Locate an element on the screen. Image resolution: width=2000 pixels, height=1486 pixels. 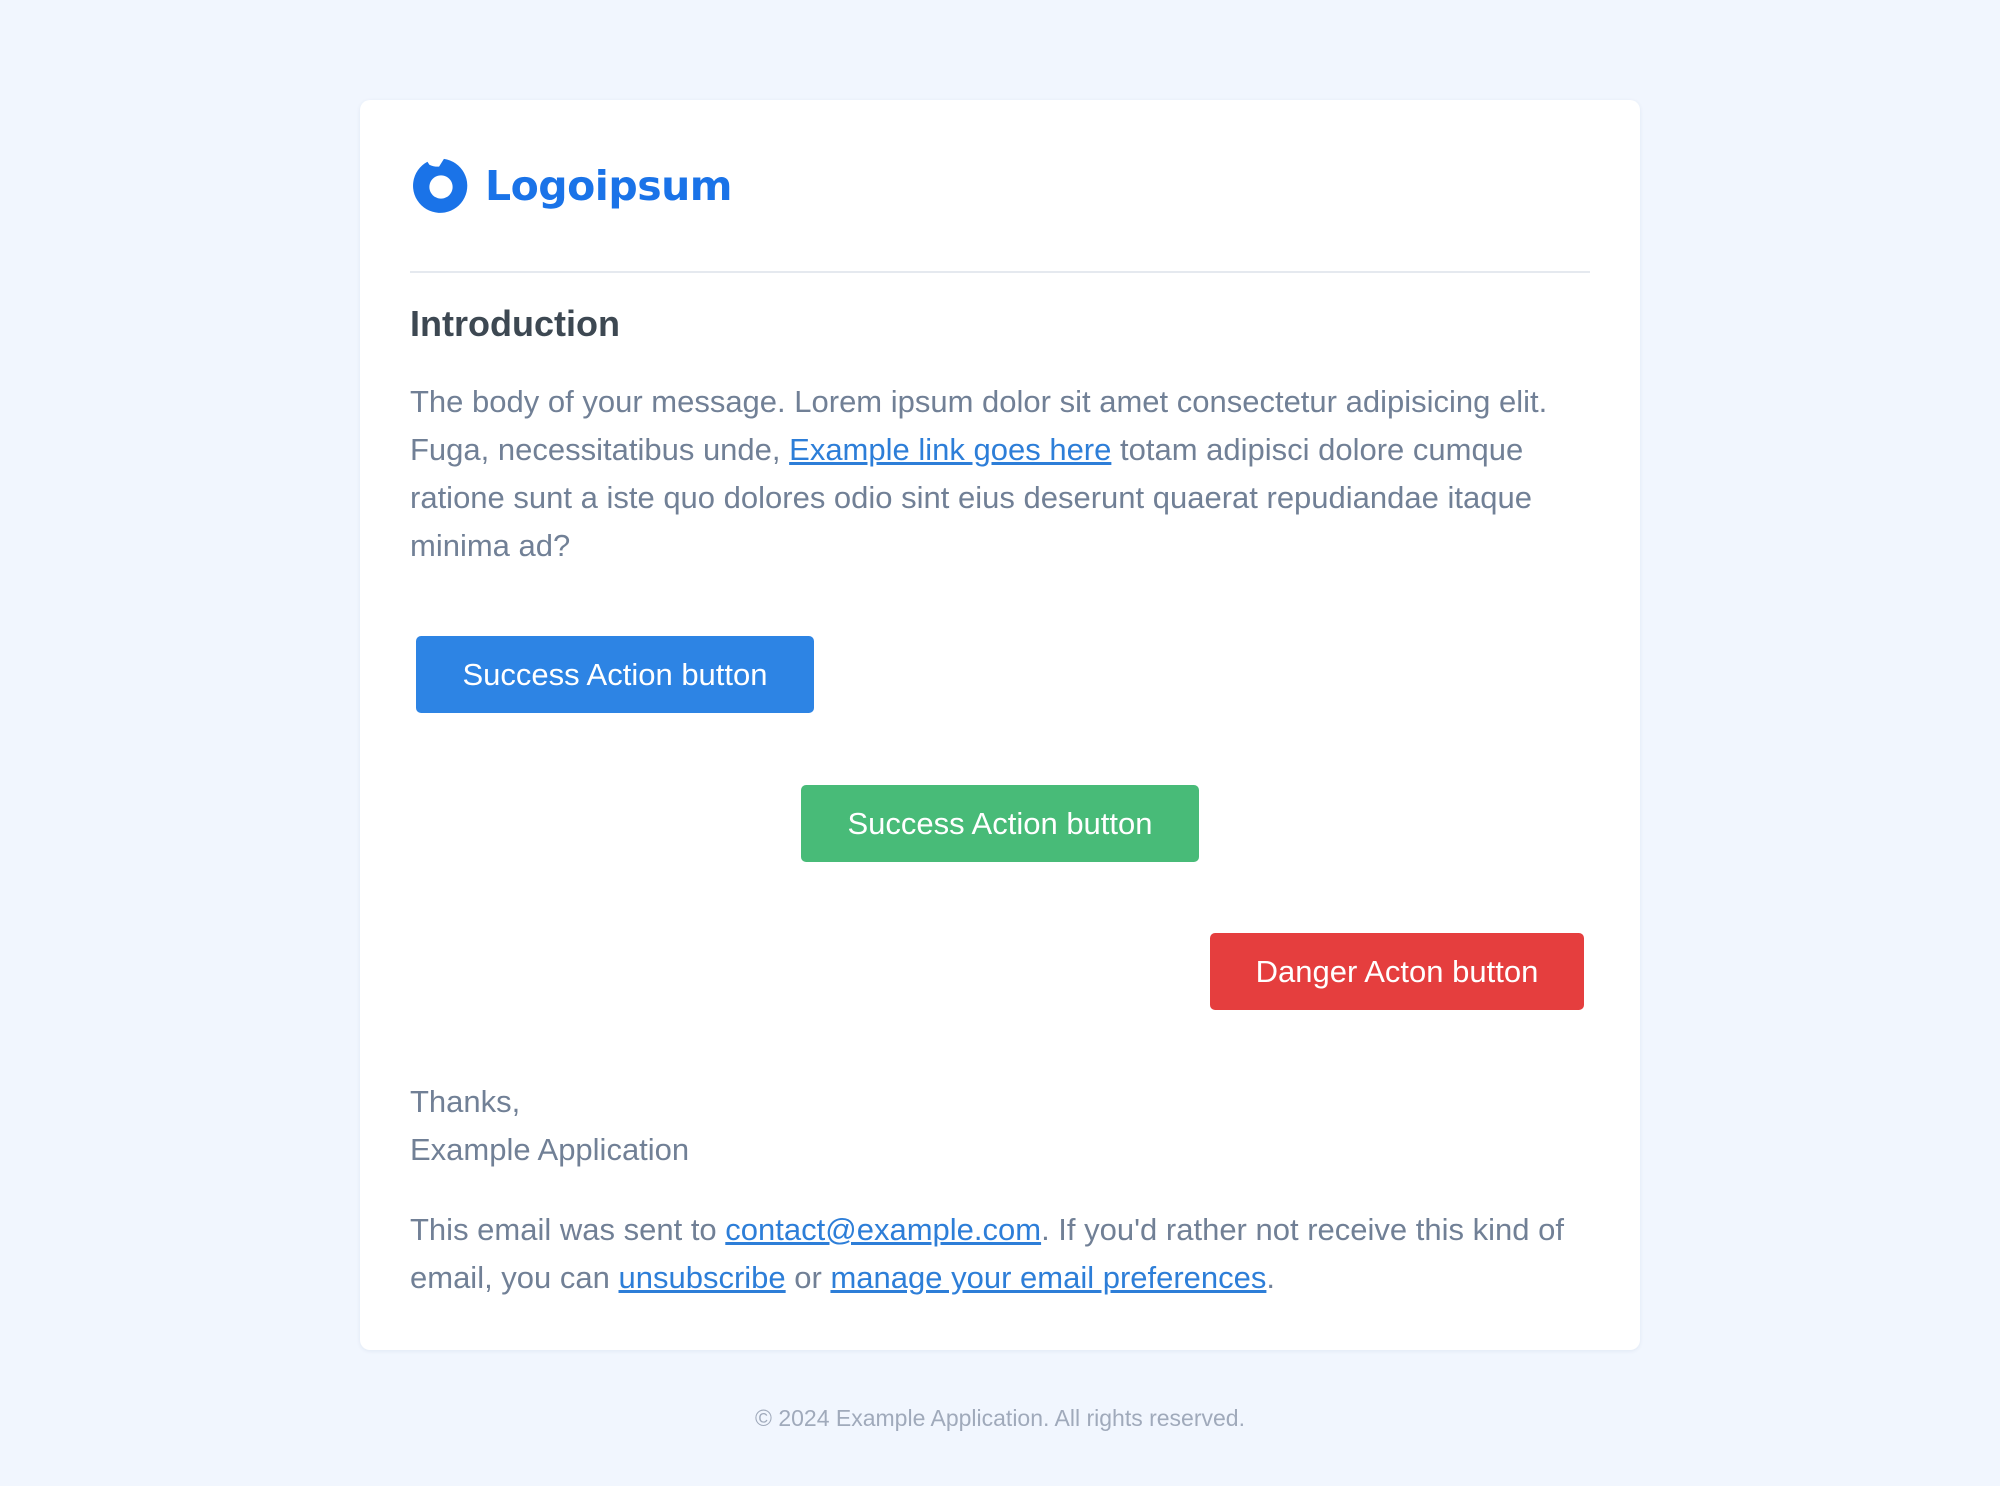
brand-logo: Logoipsum is located at coordinates (571, 186).